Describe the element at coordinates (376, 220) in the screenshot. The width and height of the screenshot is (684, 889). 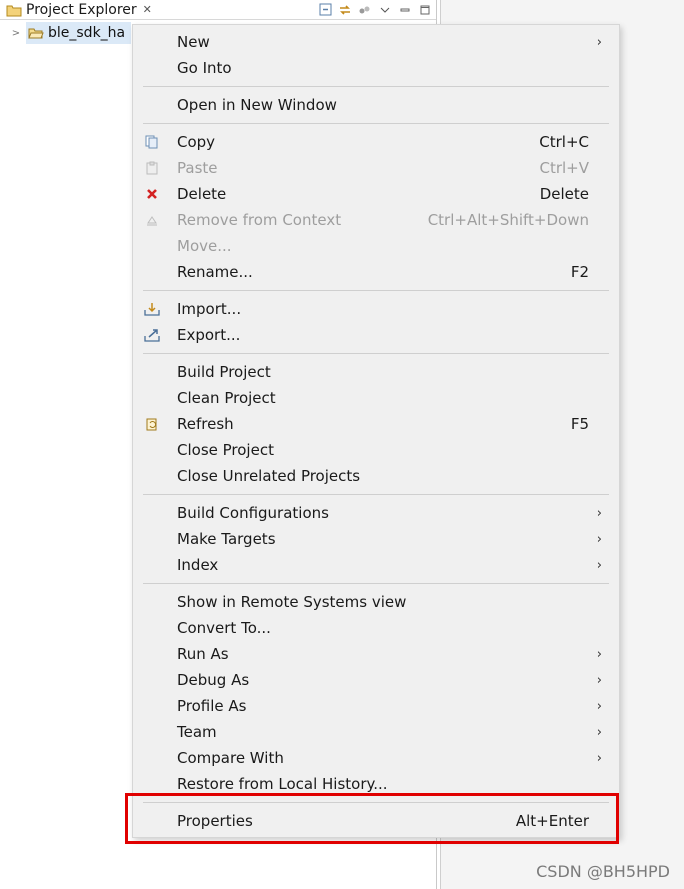
I see `menu-item-remove-from-context: Remove from Context Ctrl+Alt+Shift+Down` at that location.